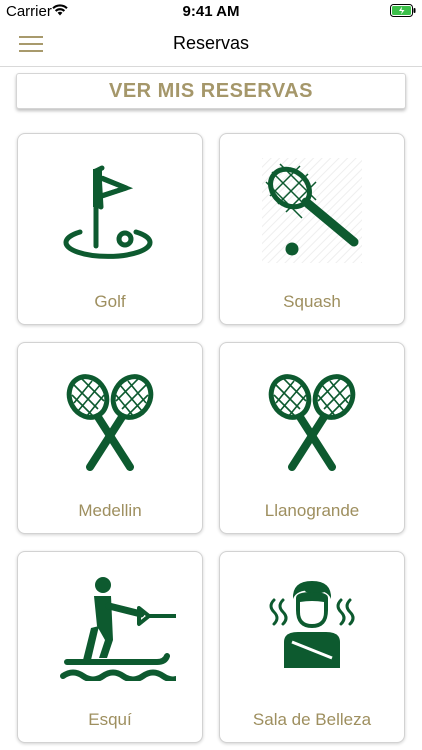  I want to click on water-ski-icon, so click(118, 629).